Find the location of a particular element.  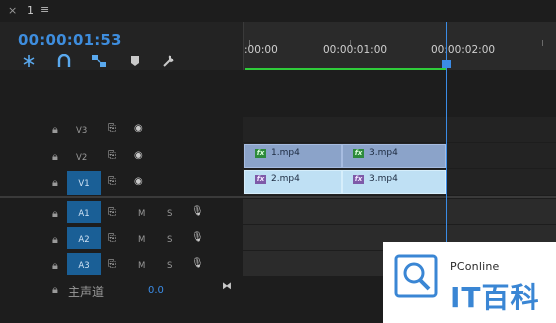

track-label-a3: A3 is located at coordinates (84, 266).